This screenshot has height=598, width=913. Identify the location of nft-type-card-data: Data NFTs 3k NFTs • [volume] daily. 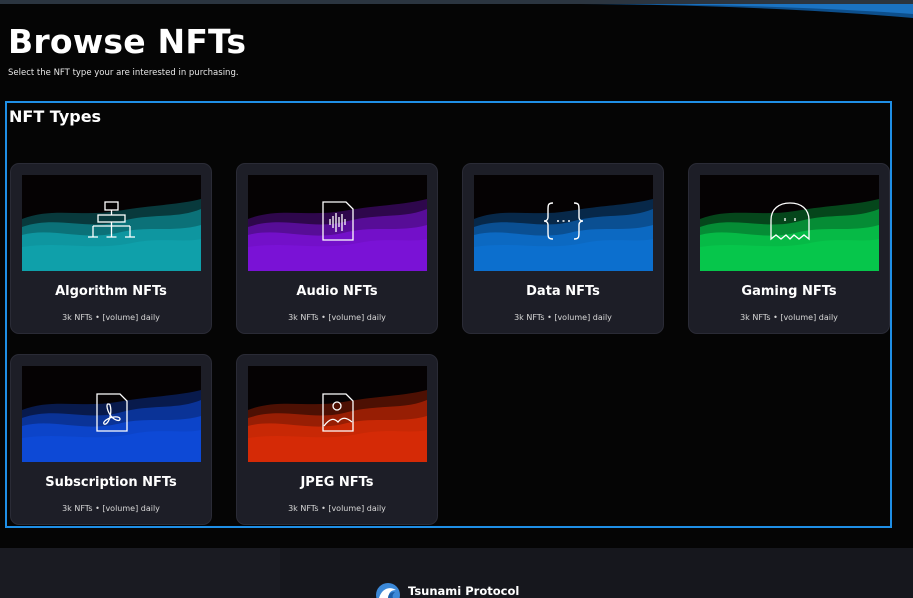
(563, 248).